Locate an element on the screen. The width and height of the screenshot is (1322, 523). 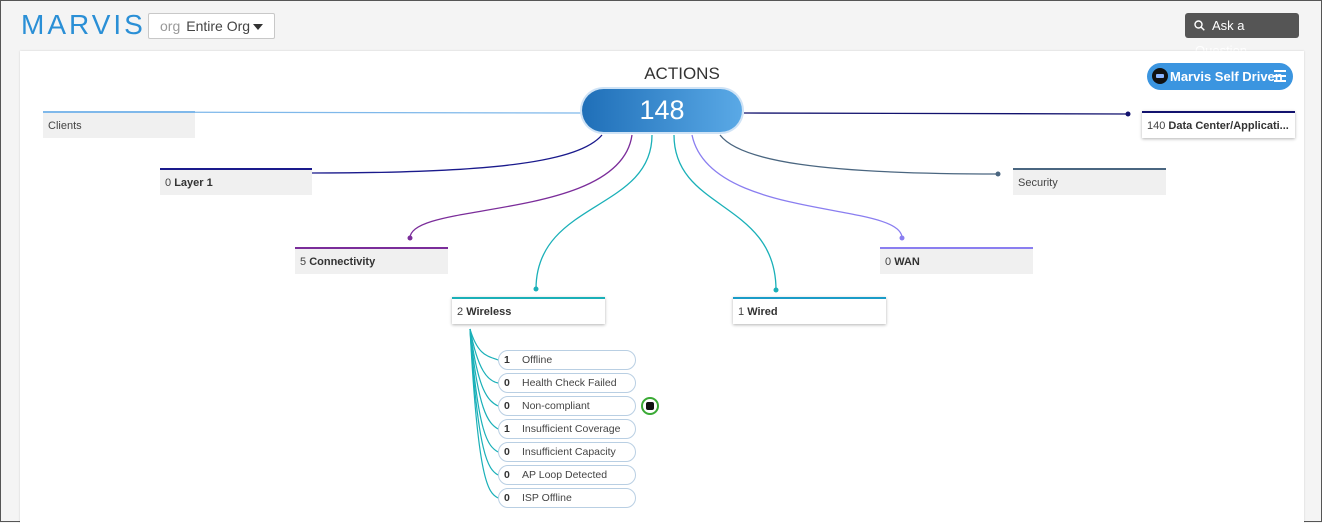
category-wireless: 2 Wireless is located at coordinates (528, 310).